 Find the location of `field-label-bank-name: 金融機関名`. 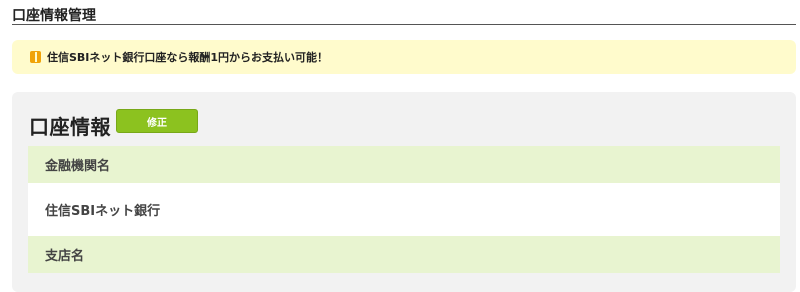

field-label-bank-name: 金融機関名 is located at coordinates (404, 164).